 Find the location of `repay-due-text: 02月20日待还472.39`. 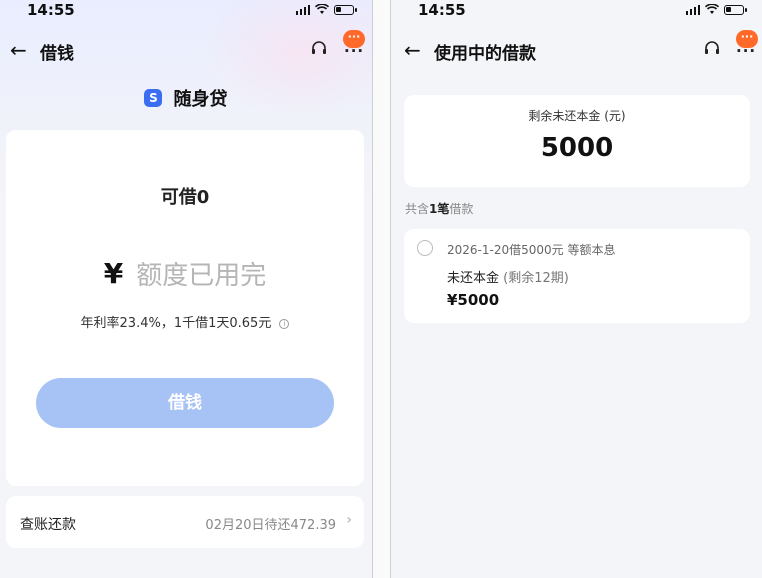

repay-due-text: 02月20日待还472.39 is located at coordinates (270, 525).